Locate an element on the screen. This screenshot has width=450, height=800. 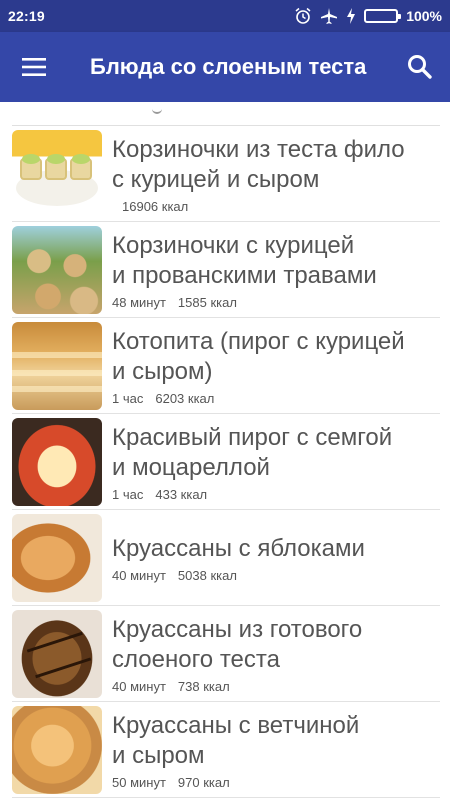
recipe-title-line2: и моцареллой is located at coordinates (191, 467).